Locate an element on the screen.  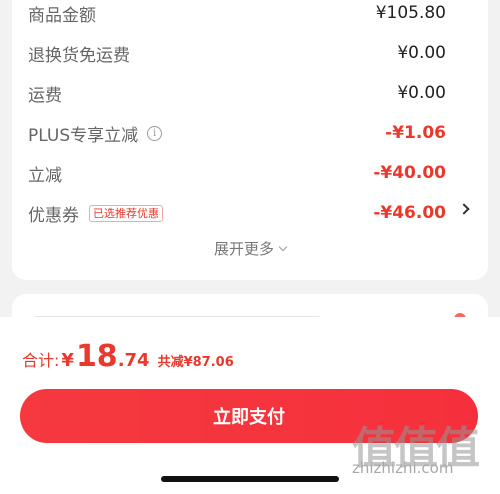
total-currency: ¥ is located at coordinates (67, 360).